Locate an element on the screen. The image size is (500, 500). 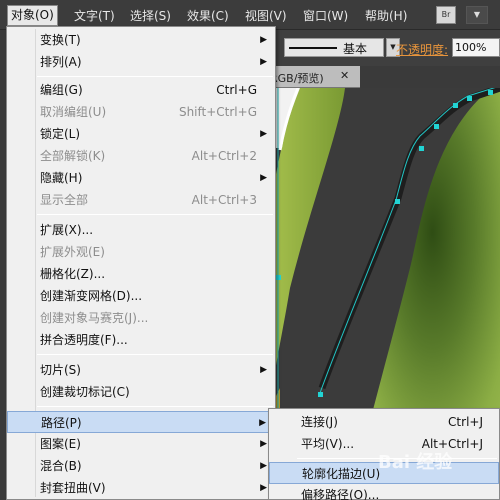
submenu-item-shortcut: Ctrl+J is located at coordinates (465, 422).